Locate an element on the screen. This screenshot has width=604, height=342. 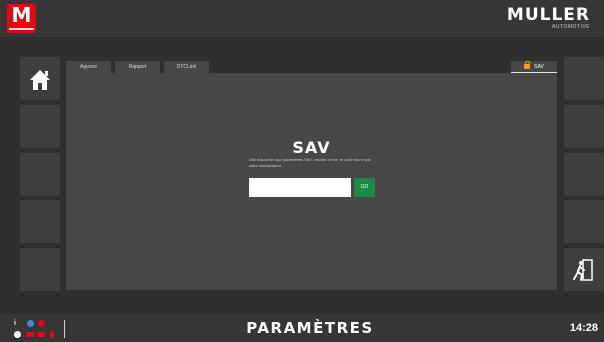
clock: 14:28 is located at coordinates (583, 328).